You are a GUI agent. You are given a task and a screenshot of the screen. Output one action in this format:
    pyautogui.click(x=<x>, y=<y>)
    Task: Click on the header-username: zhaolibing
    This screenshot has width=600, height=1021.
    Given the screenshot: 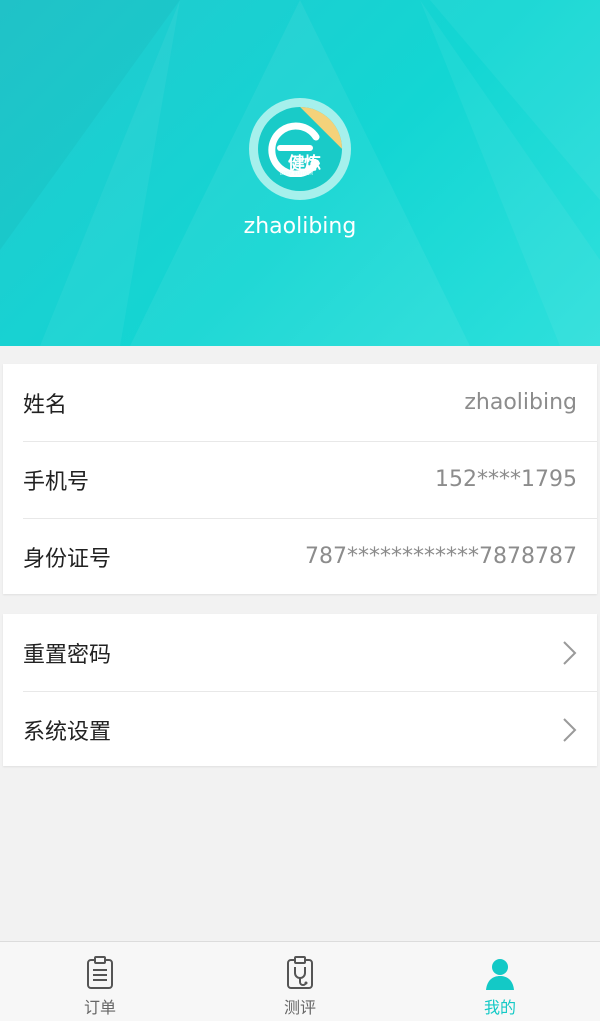 What is the action you would take?
    pyautogui.click(x=300, y=226)
    